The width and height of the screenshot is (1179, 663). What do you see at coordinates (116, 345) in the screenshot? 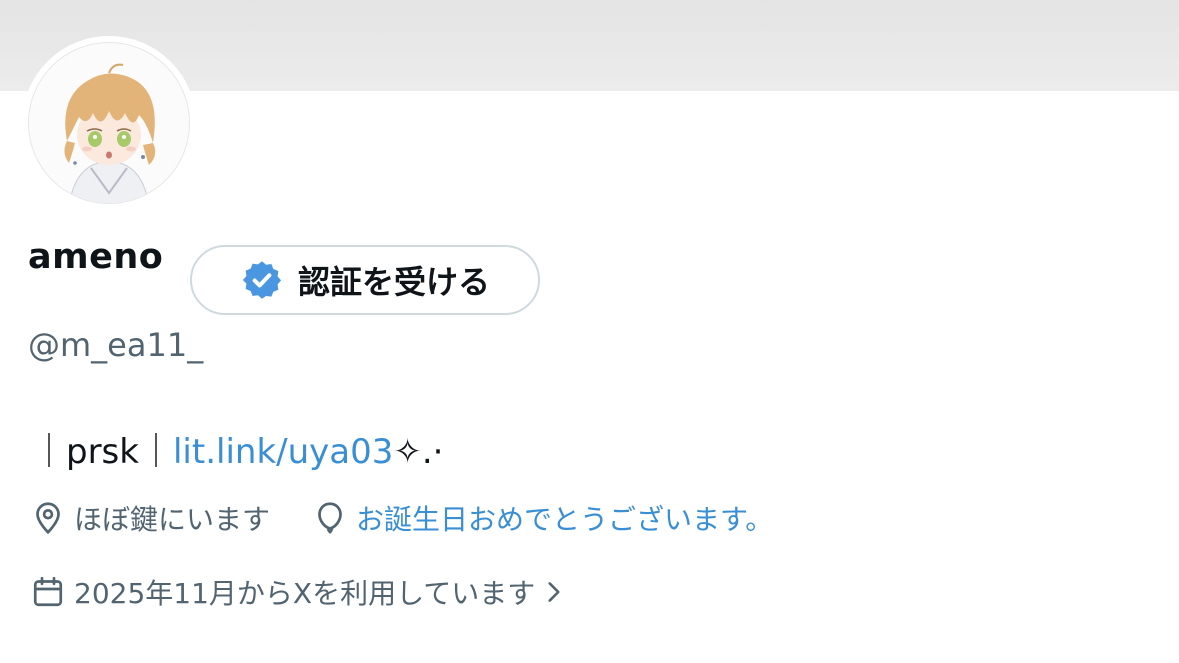
I see `handle: @m_ea11_` at bounding box center [116, 345].